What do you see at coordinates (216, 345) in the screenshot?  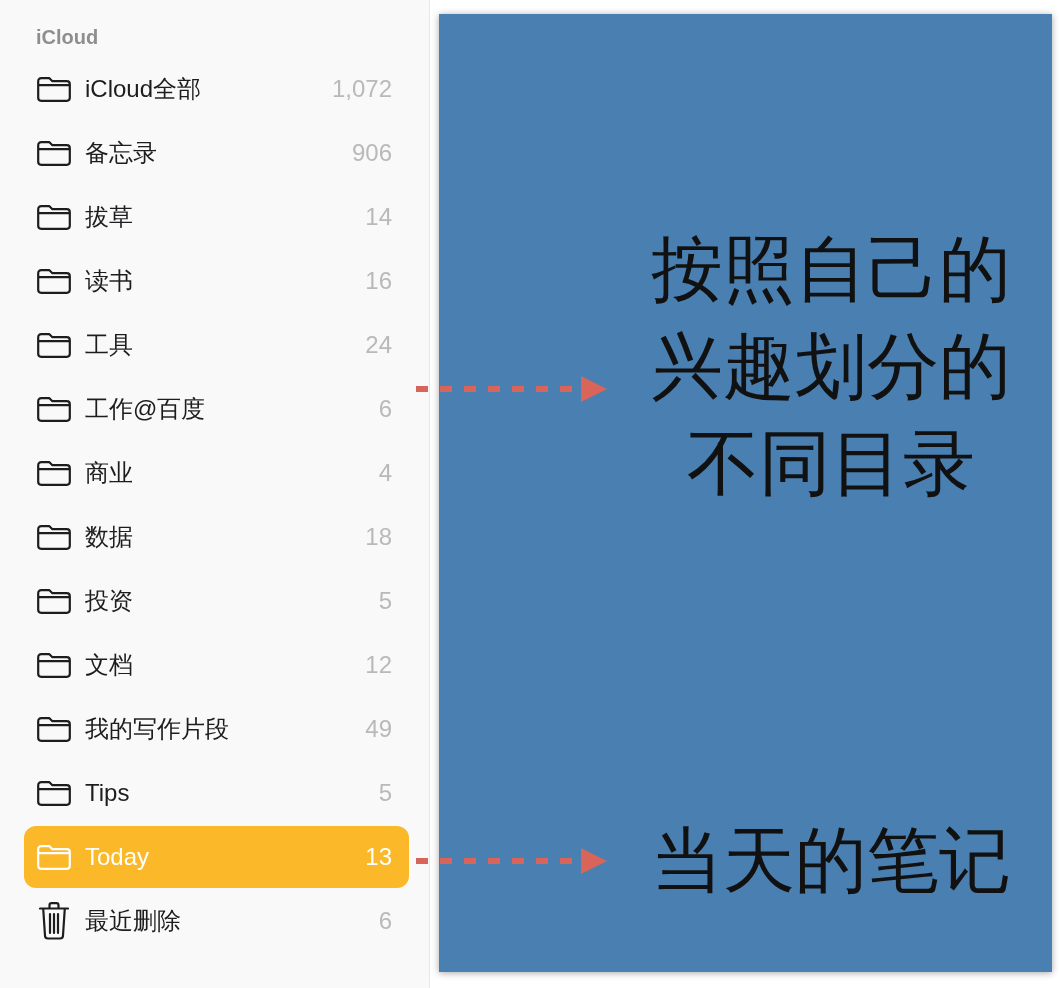 I see `sidebar-item: 工具 24` at bounding box center [216, 345].